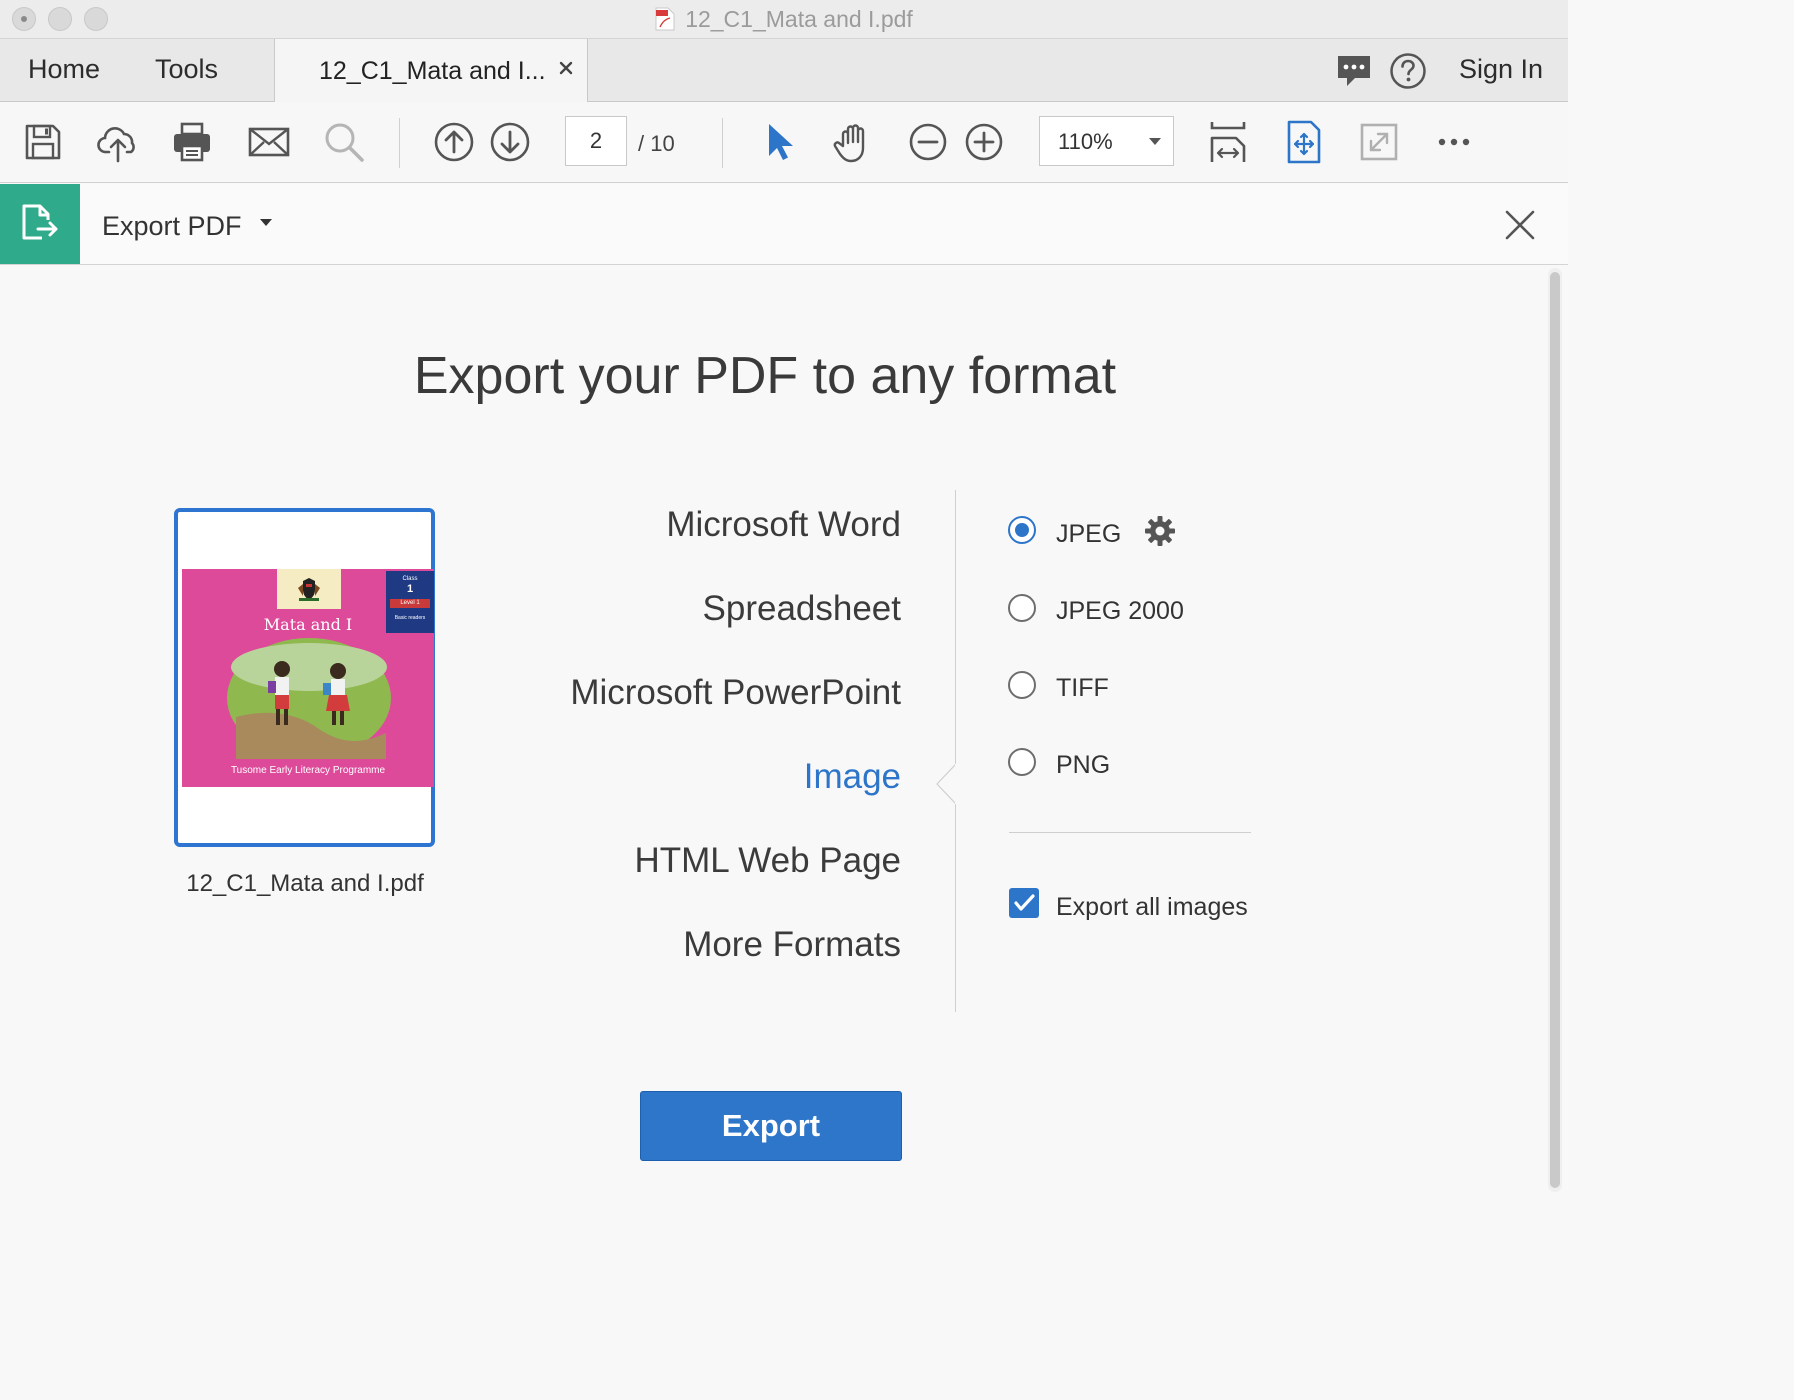 The image size is (1794, 1400). What do you see at coordinates (799, 18) in the screenshot?
I see `window-title-text: 12_C1_Mata and I.pdf` at bounding box center [799, 18].